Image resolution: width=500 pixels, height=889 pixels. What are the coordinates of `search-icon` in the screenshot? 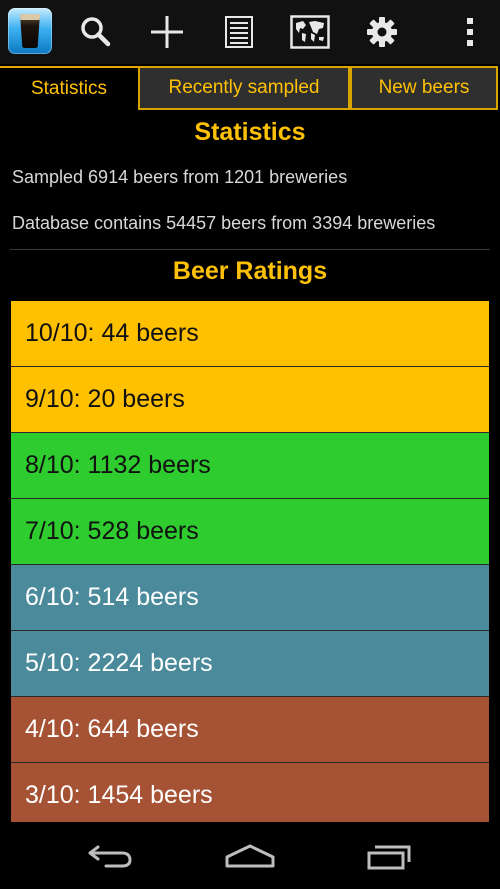 It's located at (96, 32).